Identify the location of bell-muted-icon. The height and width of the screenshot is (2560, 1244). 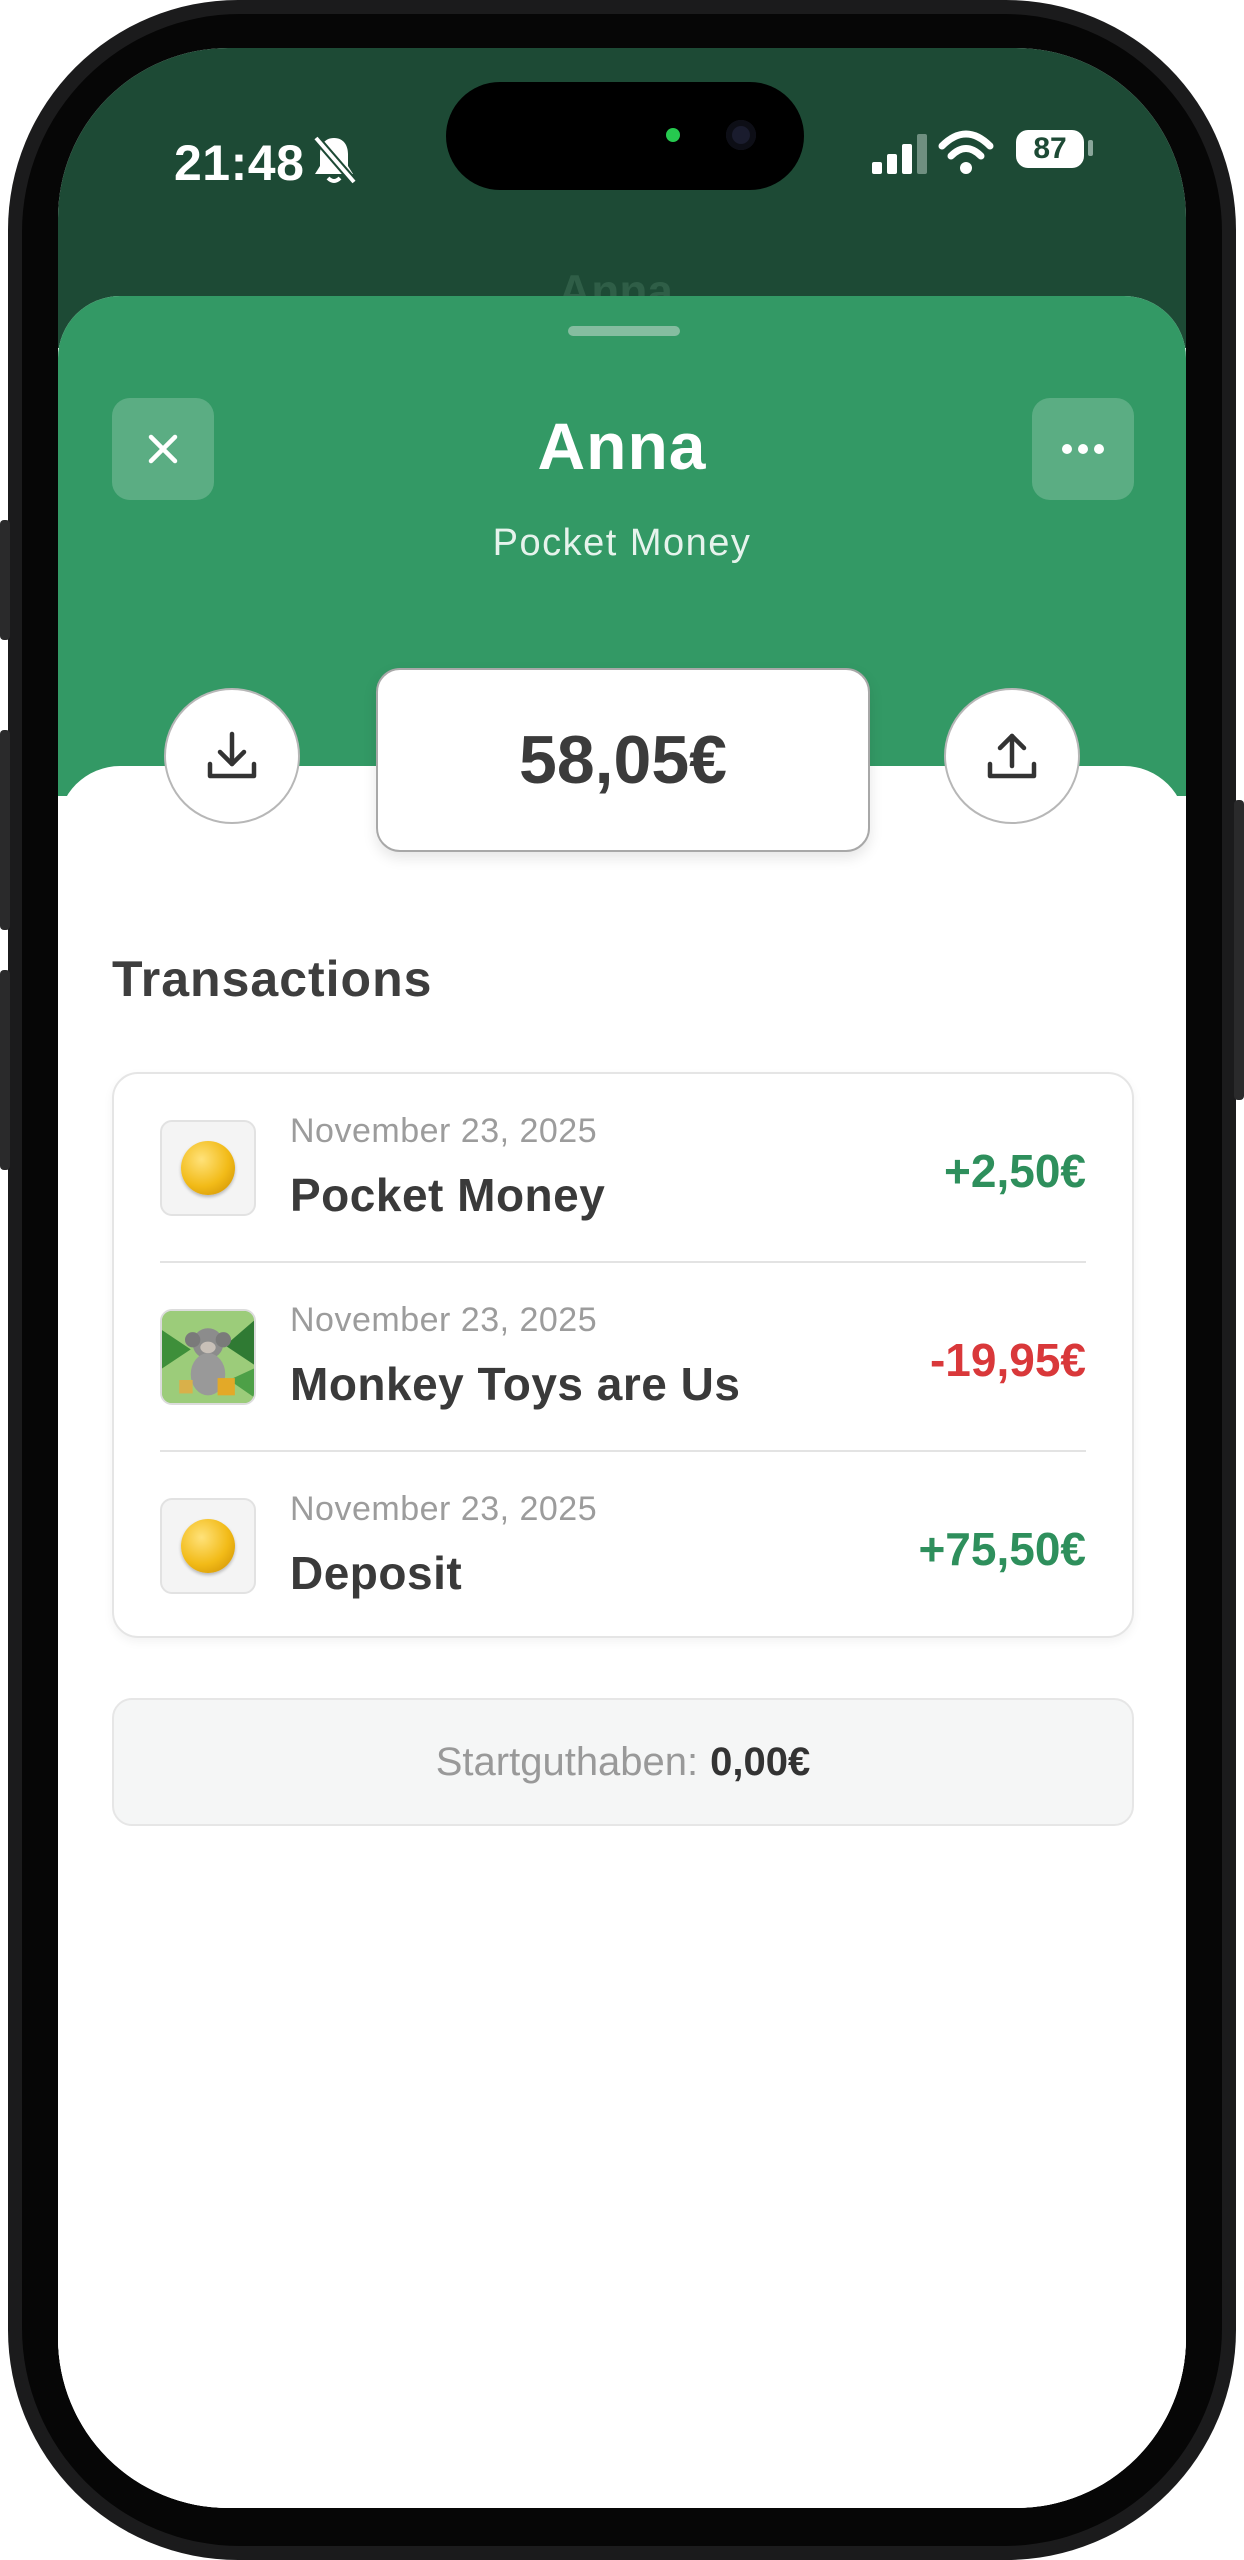
(335, 160).